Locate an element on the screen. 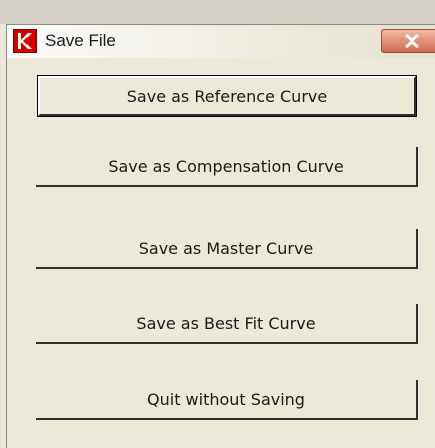 This screenshot has width=435, height=448. close-button is located at coordinates (408, 41).